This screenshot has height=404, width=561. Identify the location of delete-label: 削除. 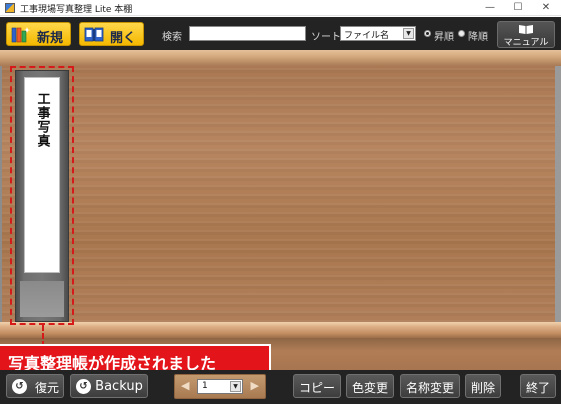
(482, 388).